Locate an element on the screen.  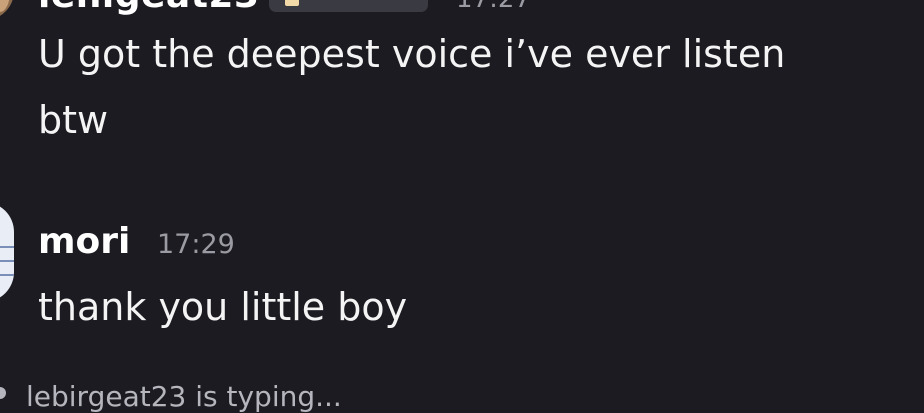
clipboard-icon is located at coordinates (292, 3).